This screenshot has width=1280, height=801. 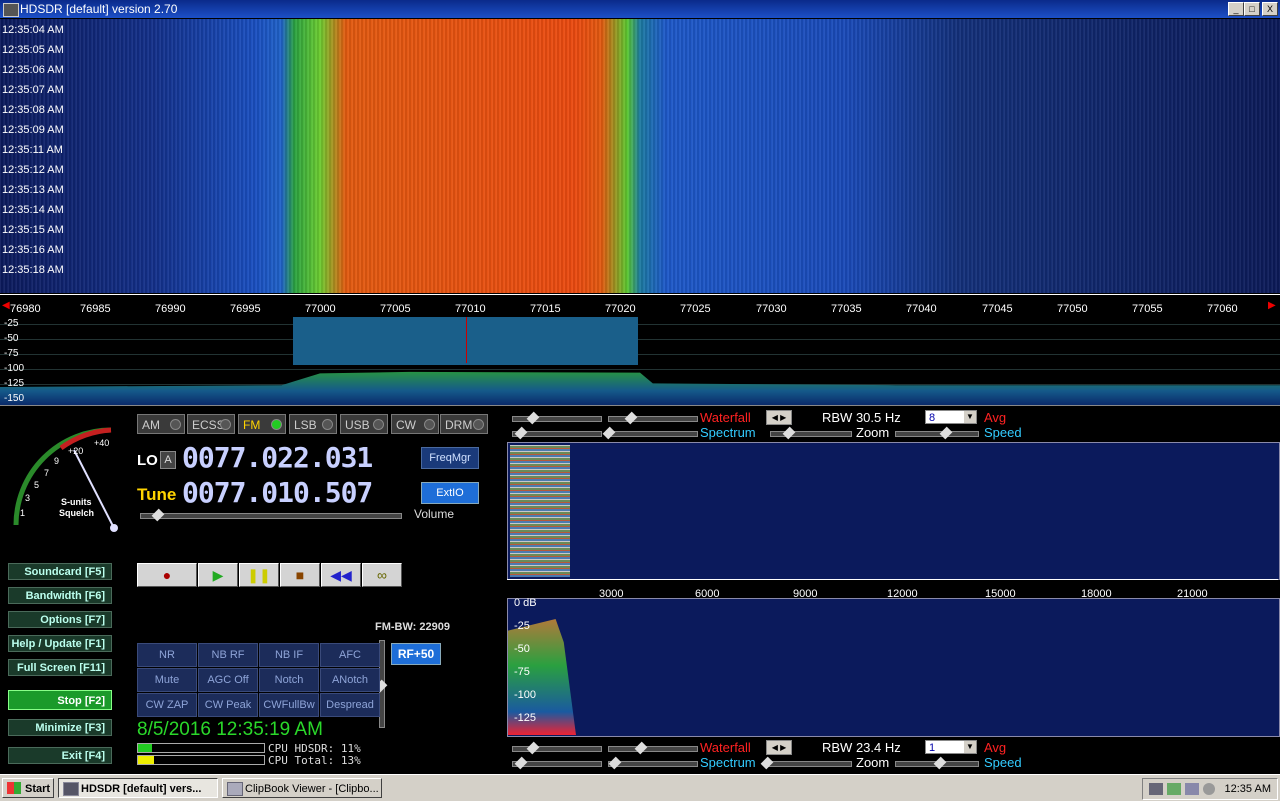 What do you see at coordinates (211, 424) in the screenshot?
I see `mode-ecss-button: ECSS` at bounding box center [211, 424].